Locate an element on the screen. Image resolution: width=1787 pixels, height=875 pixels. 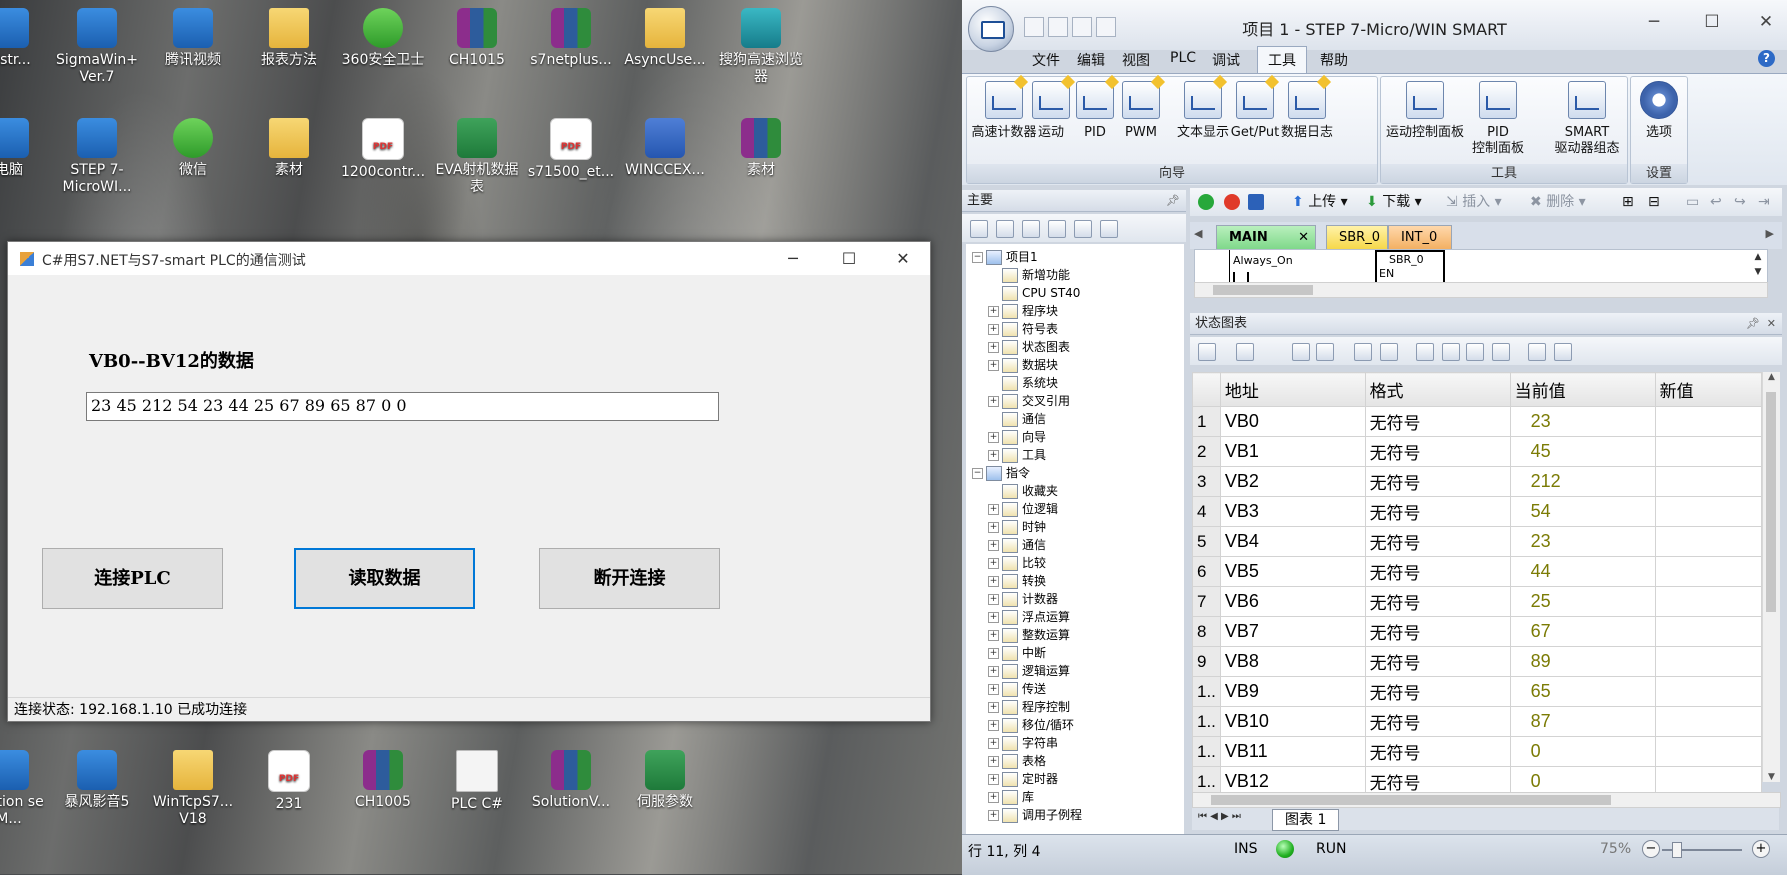
ladder-vscroll: ▲ ▼ is located at coordinates (1758, 266).